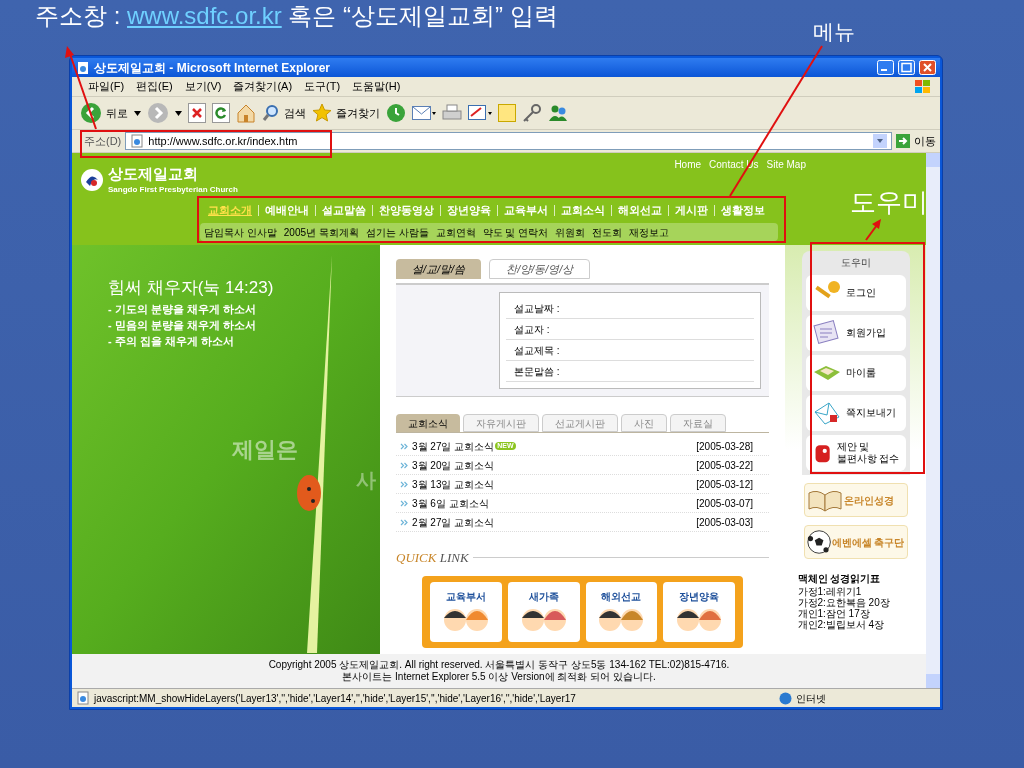  Describe the element at coordinates (92, 180) in the screenshot. I see `church-logo-icon` at that location.